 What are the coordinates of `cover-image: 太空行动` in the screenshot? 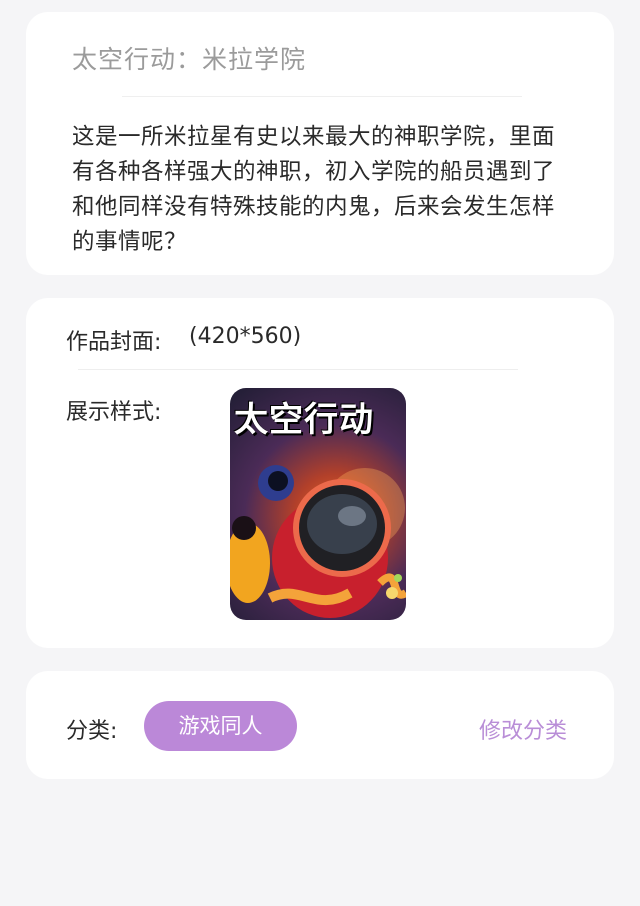 It's located at (318, 504).